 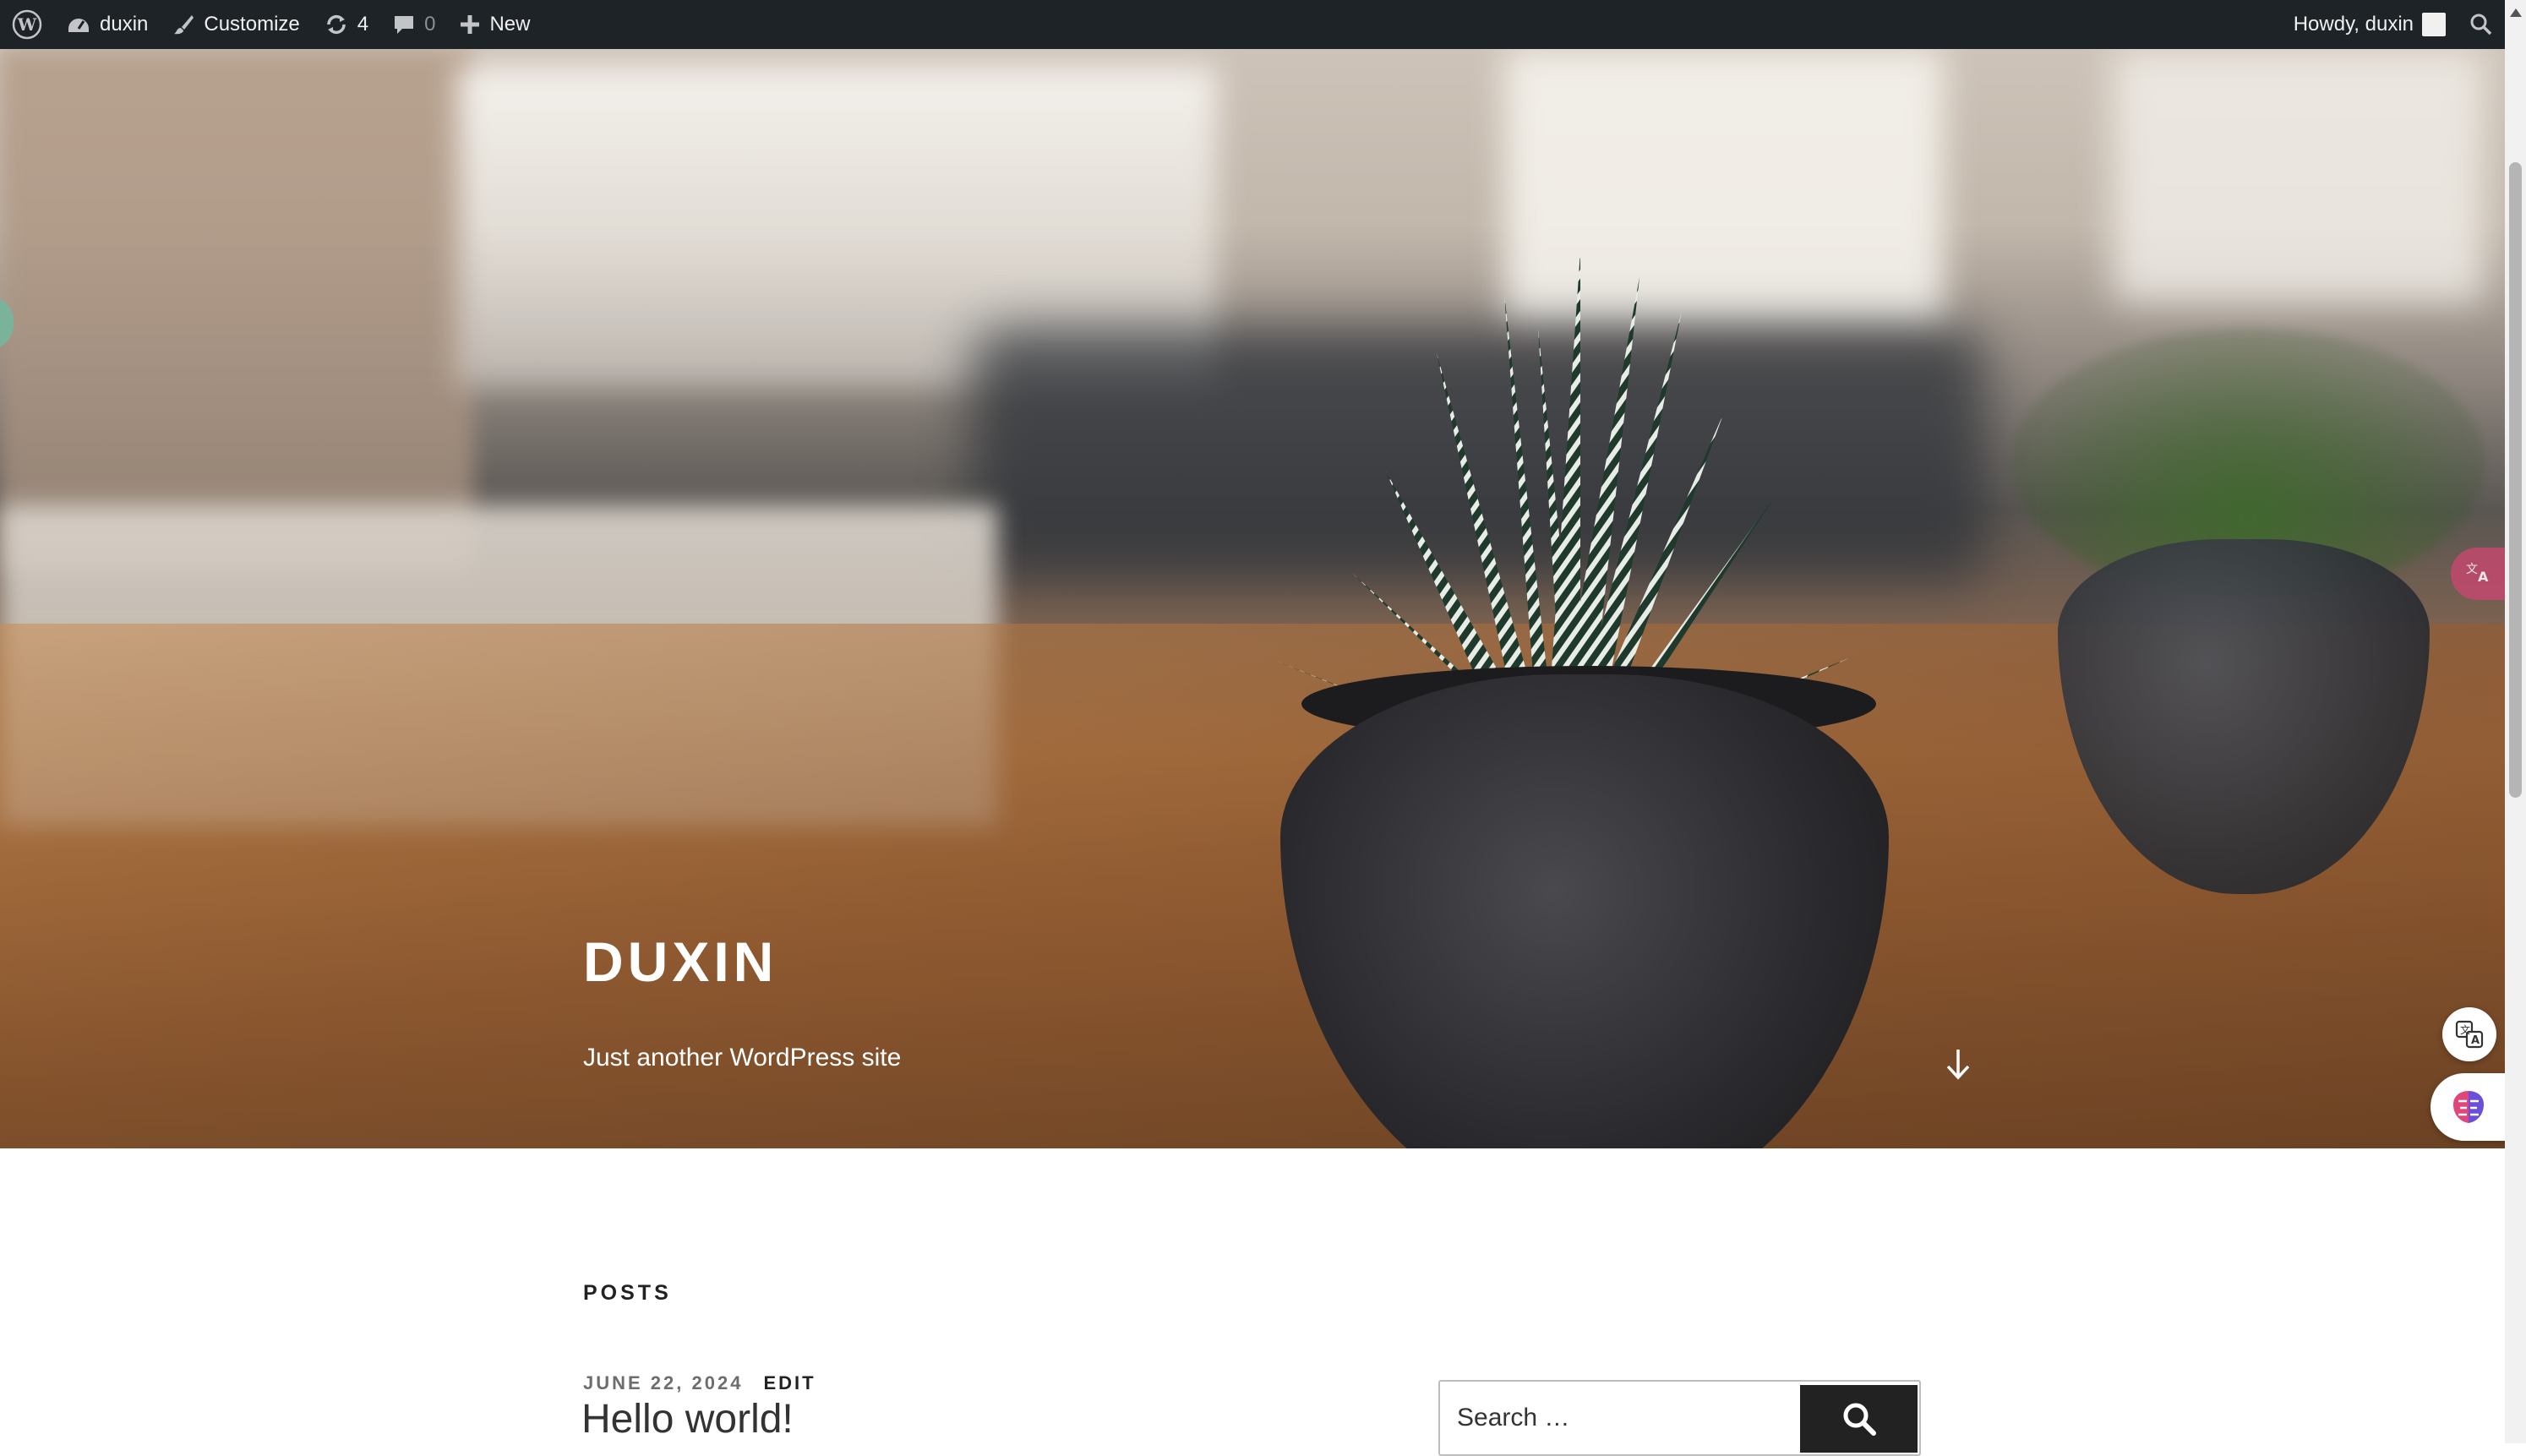 I want to click on updates-icon, so click(x=336, y=25).